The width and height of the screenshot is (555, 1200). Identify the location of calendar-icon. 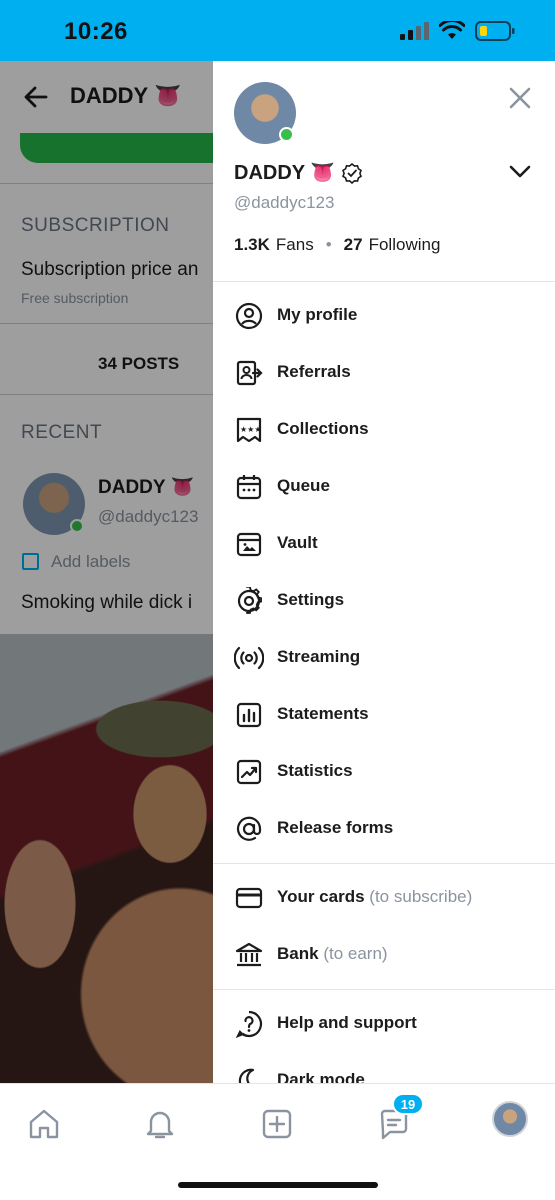
(249, 487).